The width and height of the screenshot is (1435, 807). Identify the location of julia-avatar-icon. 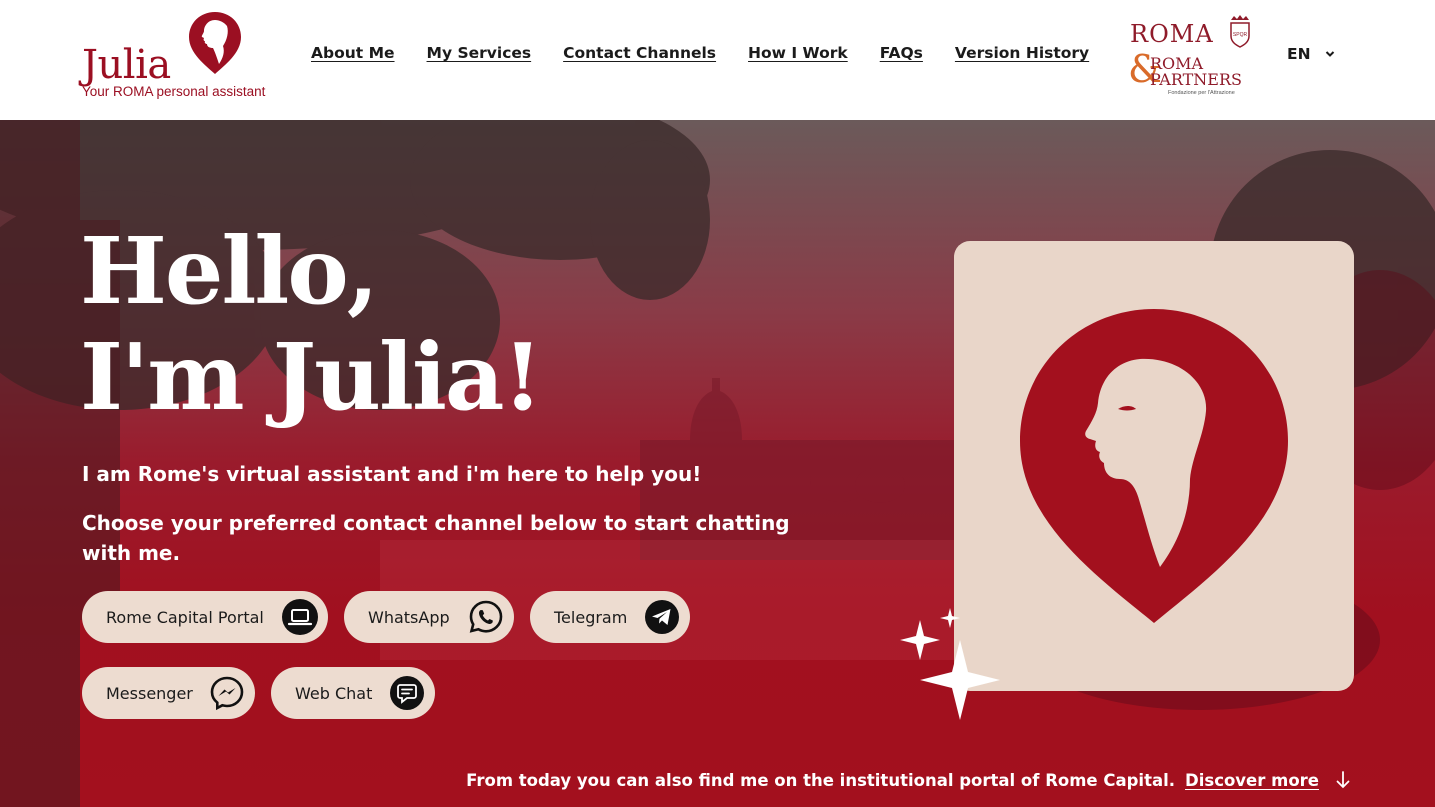
(1154, 466).